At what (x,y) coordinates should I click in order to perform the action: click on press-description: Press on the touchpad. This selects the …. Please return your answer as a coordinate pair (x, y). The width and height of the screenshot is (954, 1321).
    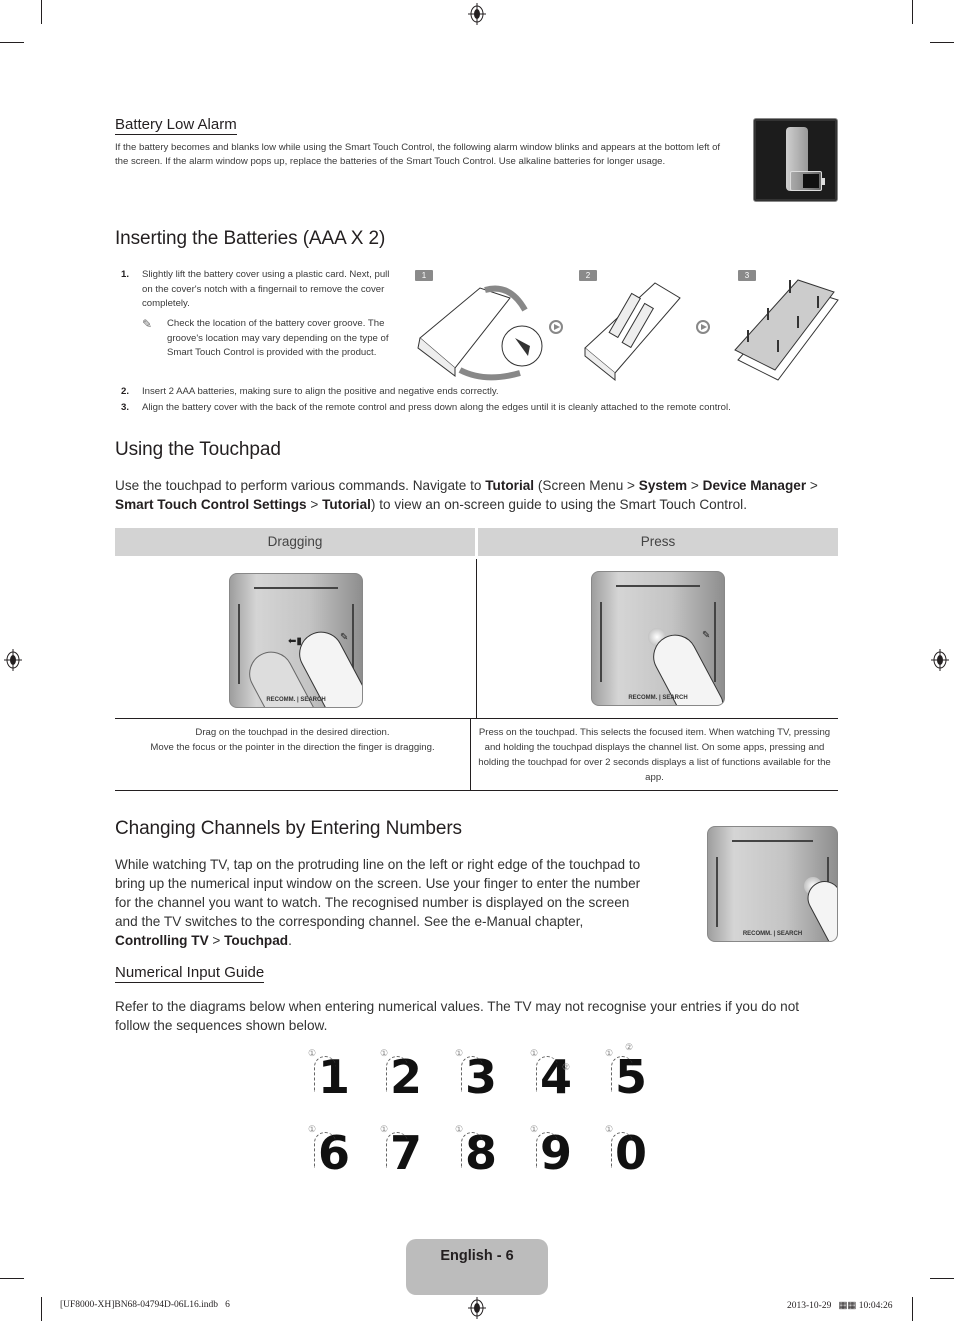
    Looking at the image, I should click on (654, 754).